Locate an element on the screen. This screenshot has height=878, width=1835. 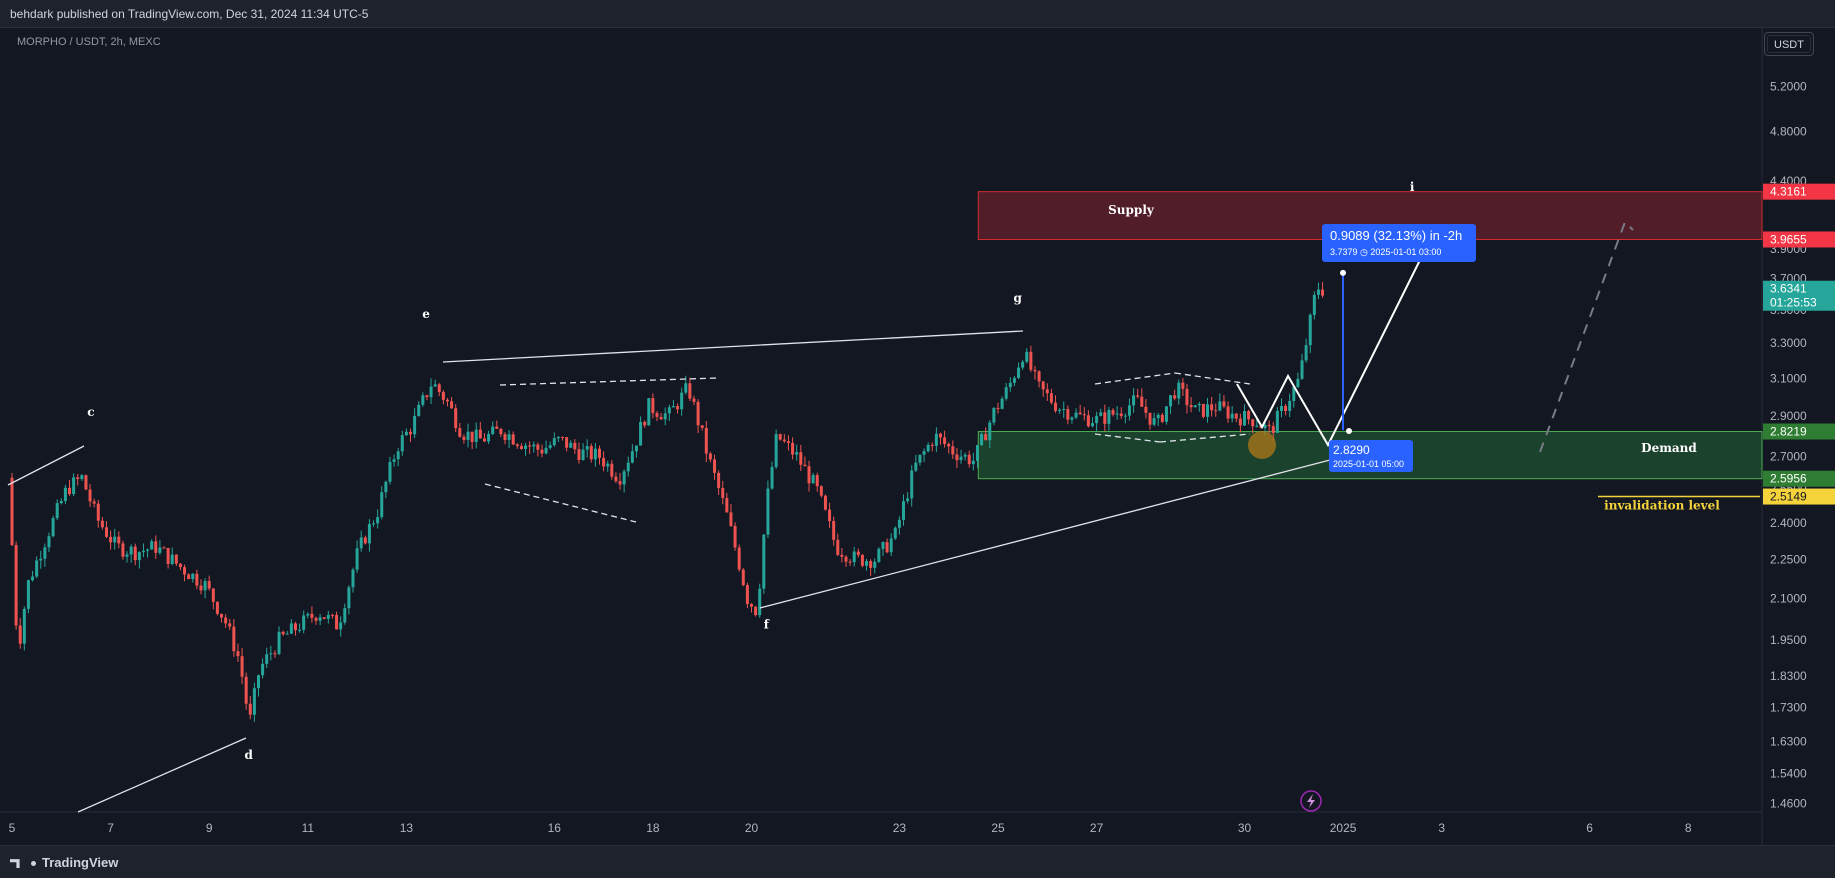
highlight-circle is located at coordinates (1262, 445).